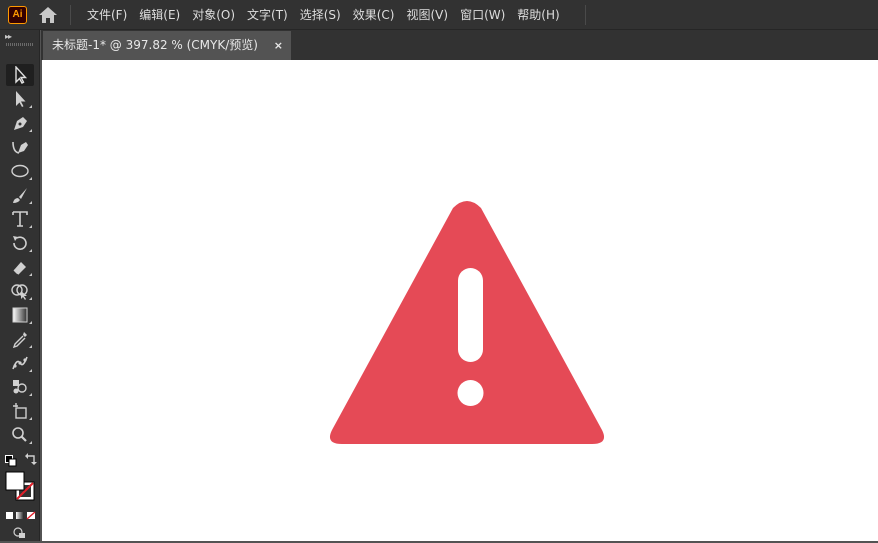 Image resolution: width=878 pixels, height=543 pixels. I want to click on eraser-tool-icon, so click(20, 267).